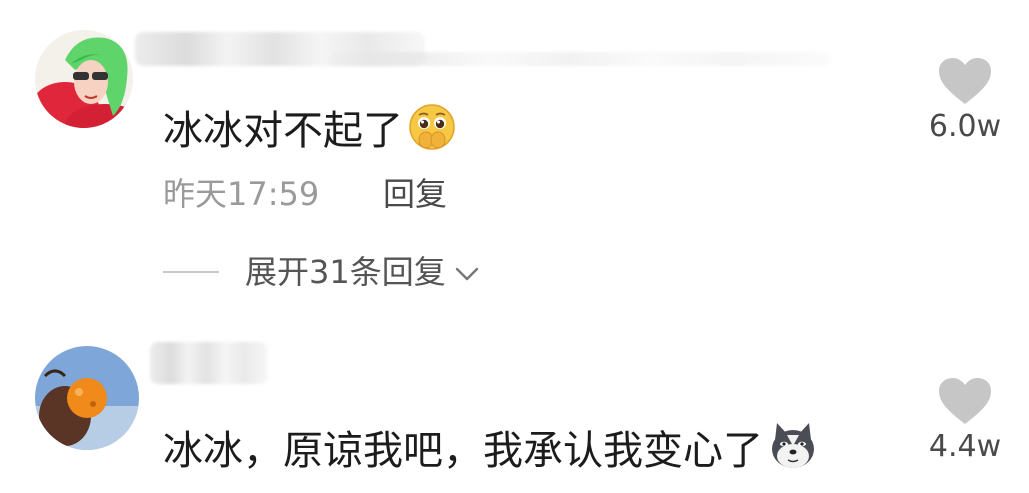 The width and height of the screenshot is (1029, 493). What do you see at coordinates (310, 130) in the screenshot?
I see `comment-text: 冰冰对不起了` at bounding box center [310, 130].